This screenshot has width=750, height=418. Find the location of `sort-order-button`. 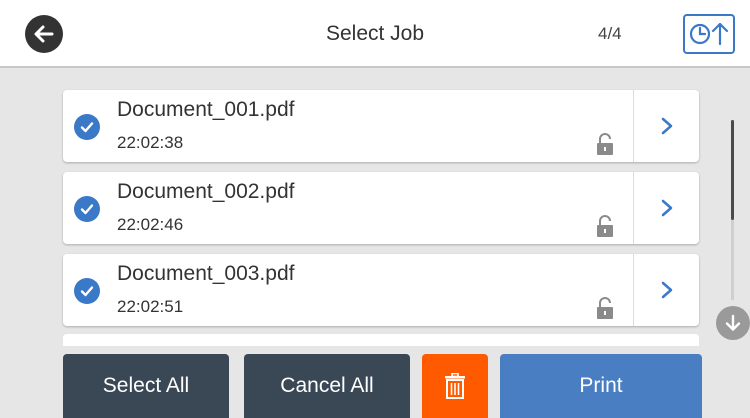

sort-order-button is located at coordinates (709, 34).